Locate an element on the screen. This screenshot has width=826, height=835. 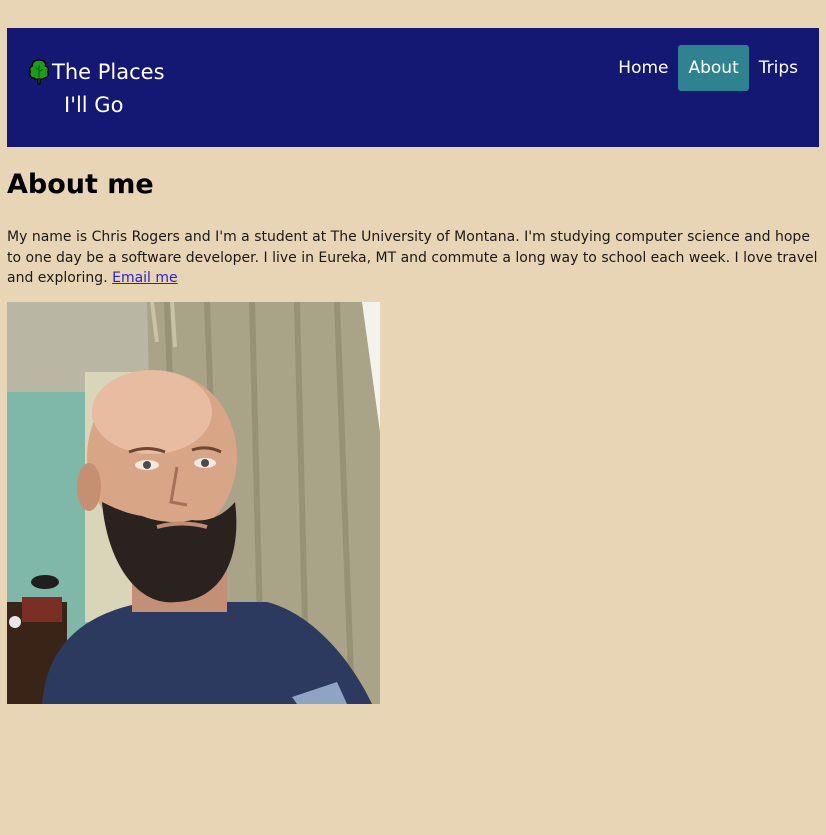
email-link: Email me is located at coordinates (145, 278).